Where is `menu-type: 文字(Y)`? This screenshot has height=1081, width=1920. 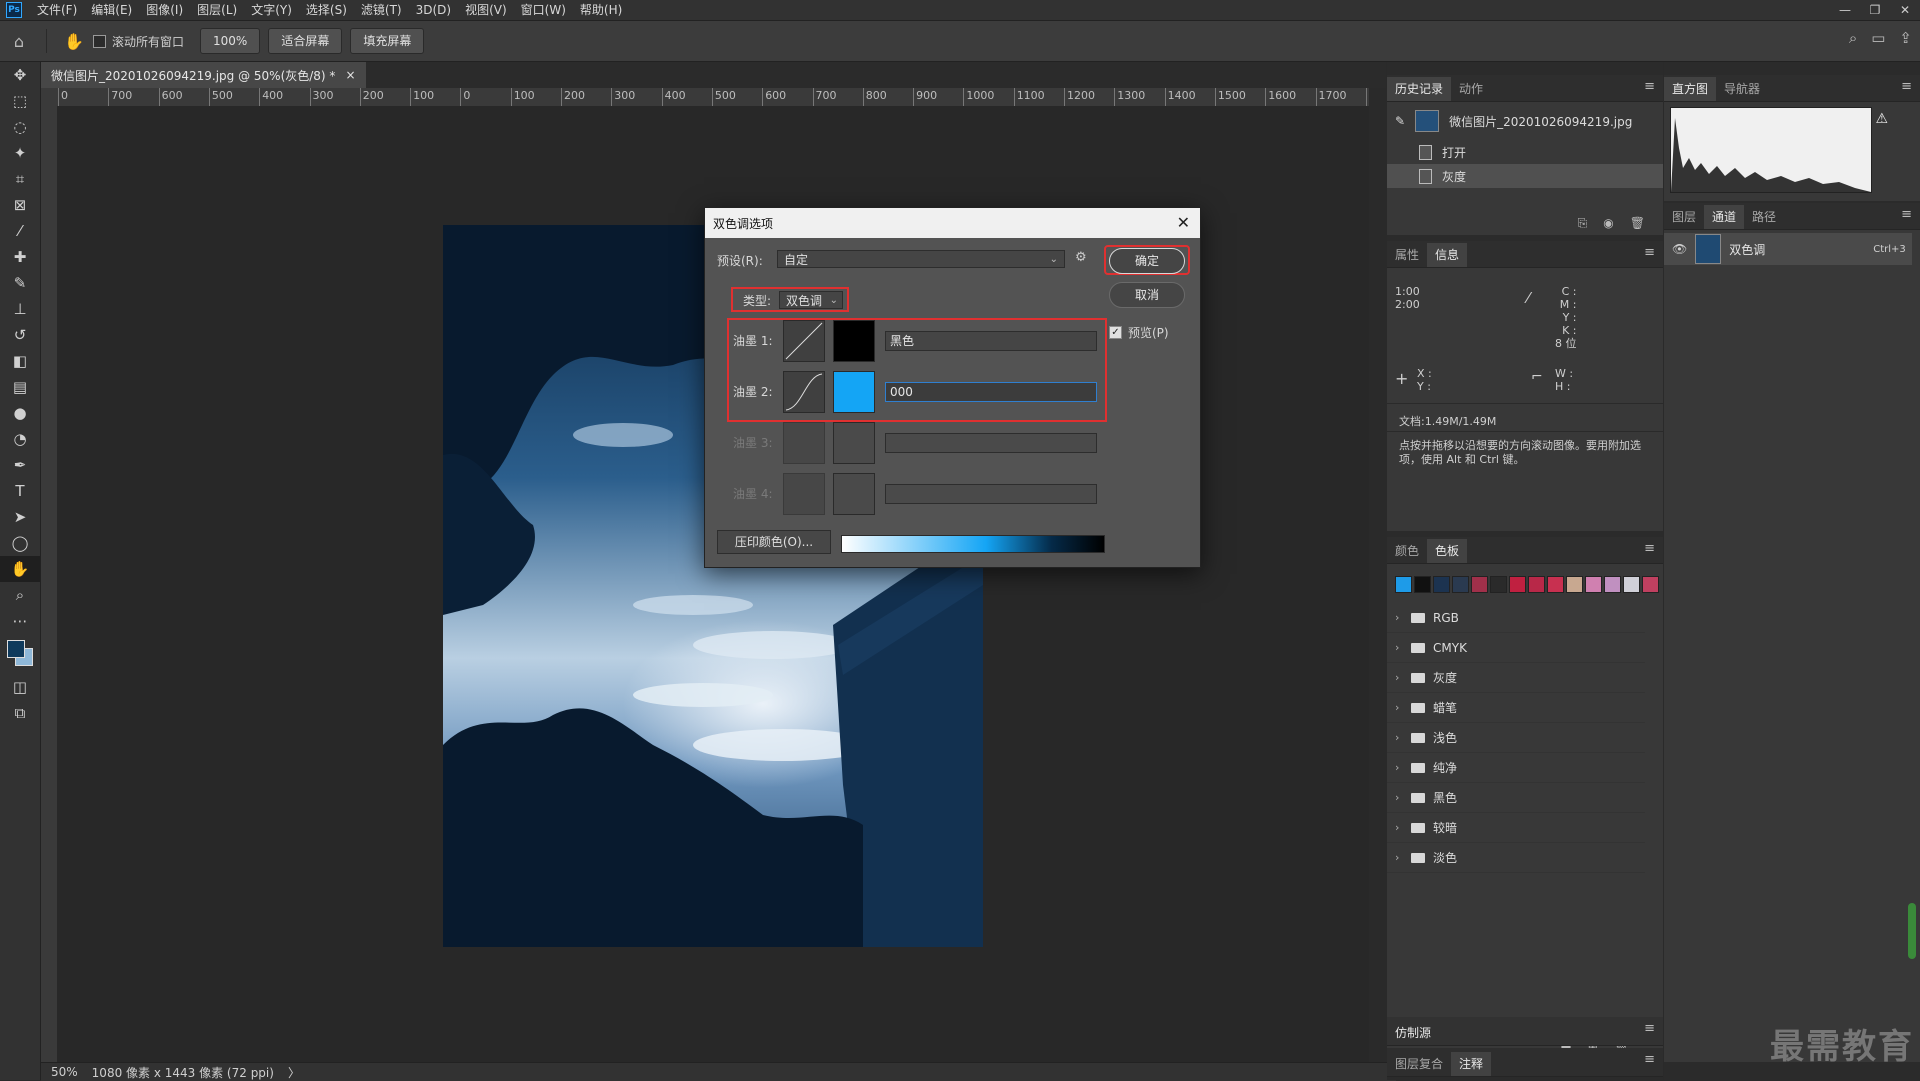
menu-type: 文字(Y) is located at coordinates (271, 10).